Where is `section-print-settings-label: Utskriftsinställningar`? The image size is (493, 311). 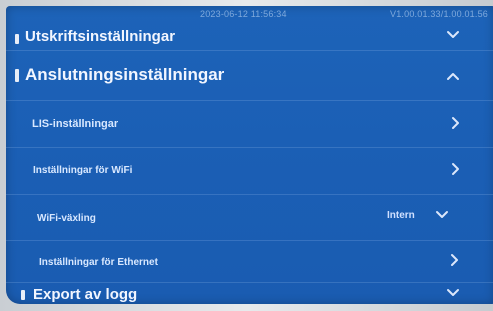
section-print-settings-label: Utskriftsinställningar is located at coordinates (100, 36).